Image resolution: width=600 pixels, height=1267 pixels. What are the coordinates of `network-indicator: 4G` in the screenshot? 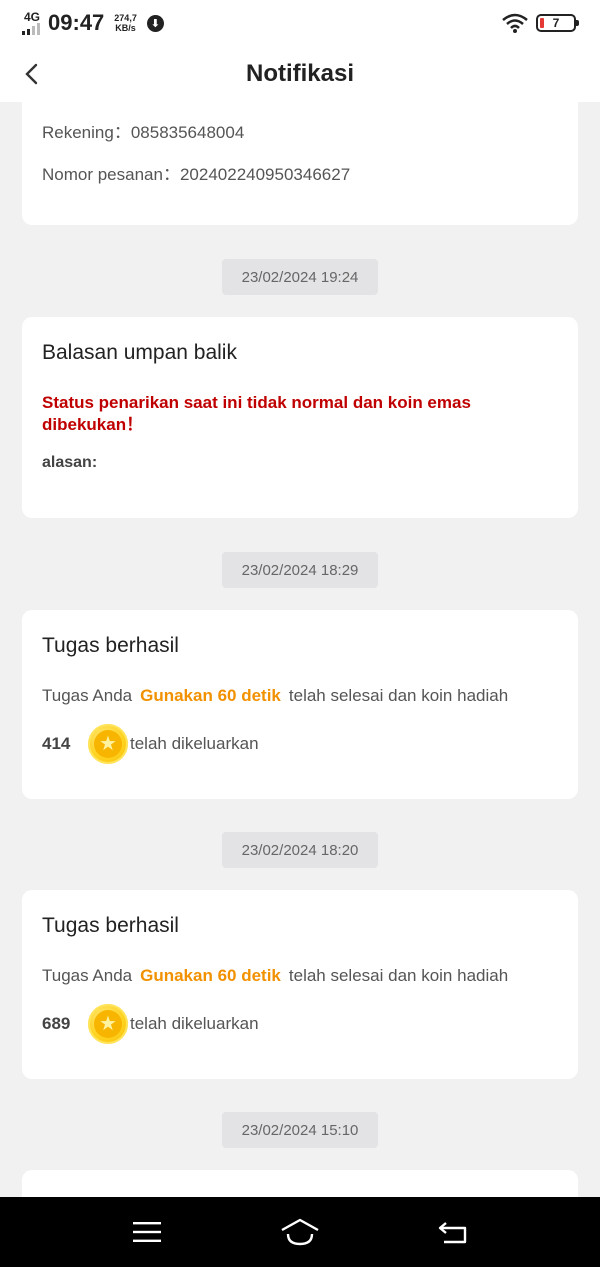 It's located at (31, 22).